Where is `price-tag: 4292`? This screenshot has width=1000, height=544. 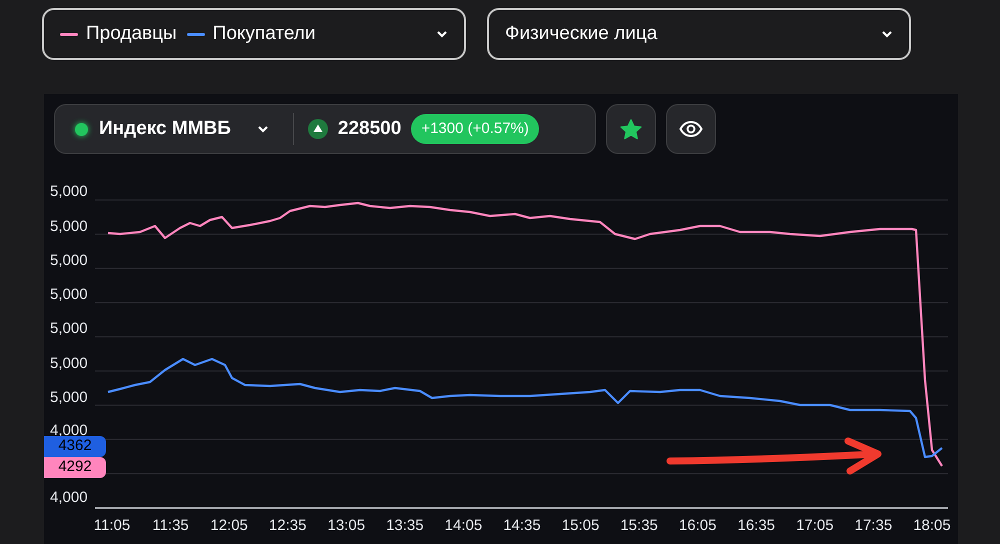 price-tag: 4292 is located at coordinates (75, 467).